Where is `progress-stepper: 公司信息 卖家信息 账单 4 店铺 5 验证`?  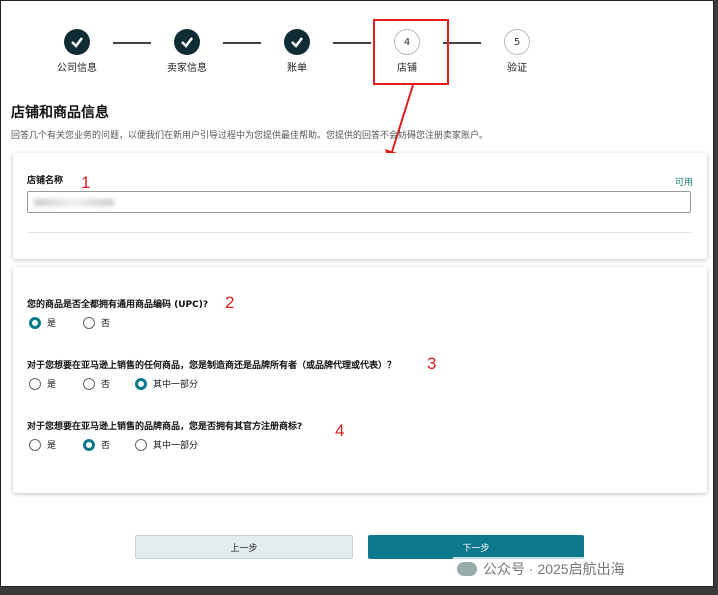 progress-stepper: 公司信息 卖家信息 账单 4 店铺 5 验证 is located at coordinates (357, 54).